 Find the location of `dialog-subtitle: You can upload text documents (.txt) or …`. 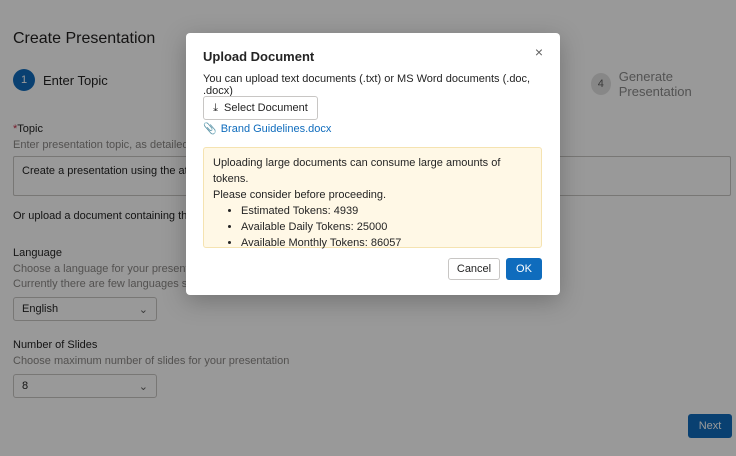

dialog-subtitle: You can upload text documents (.txt) or … is located at coordinates (367, 85).